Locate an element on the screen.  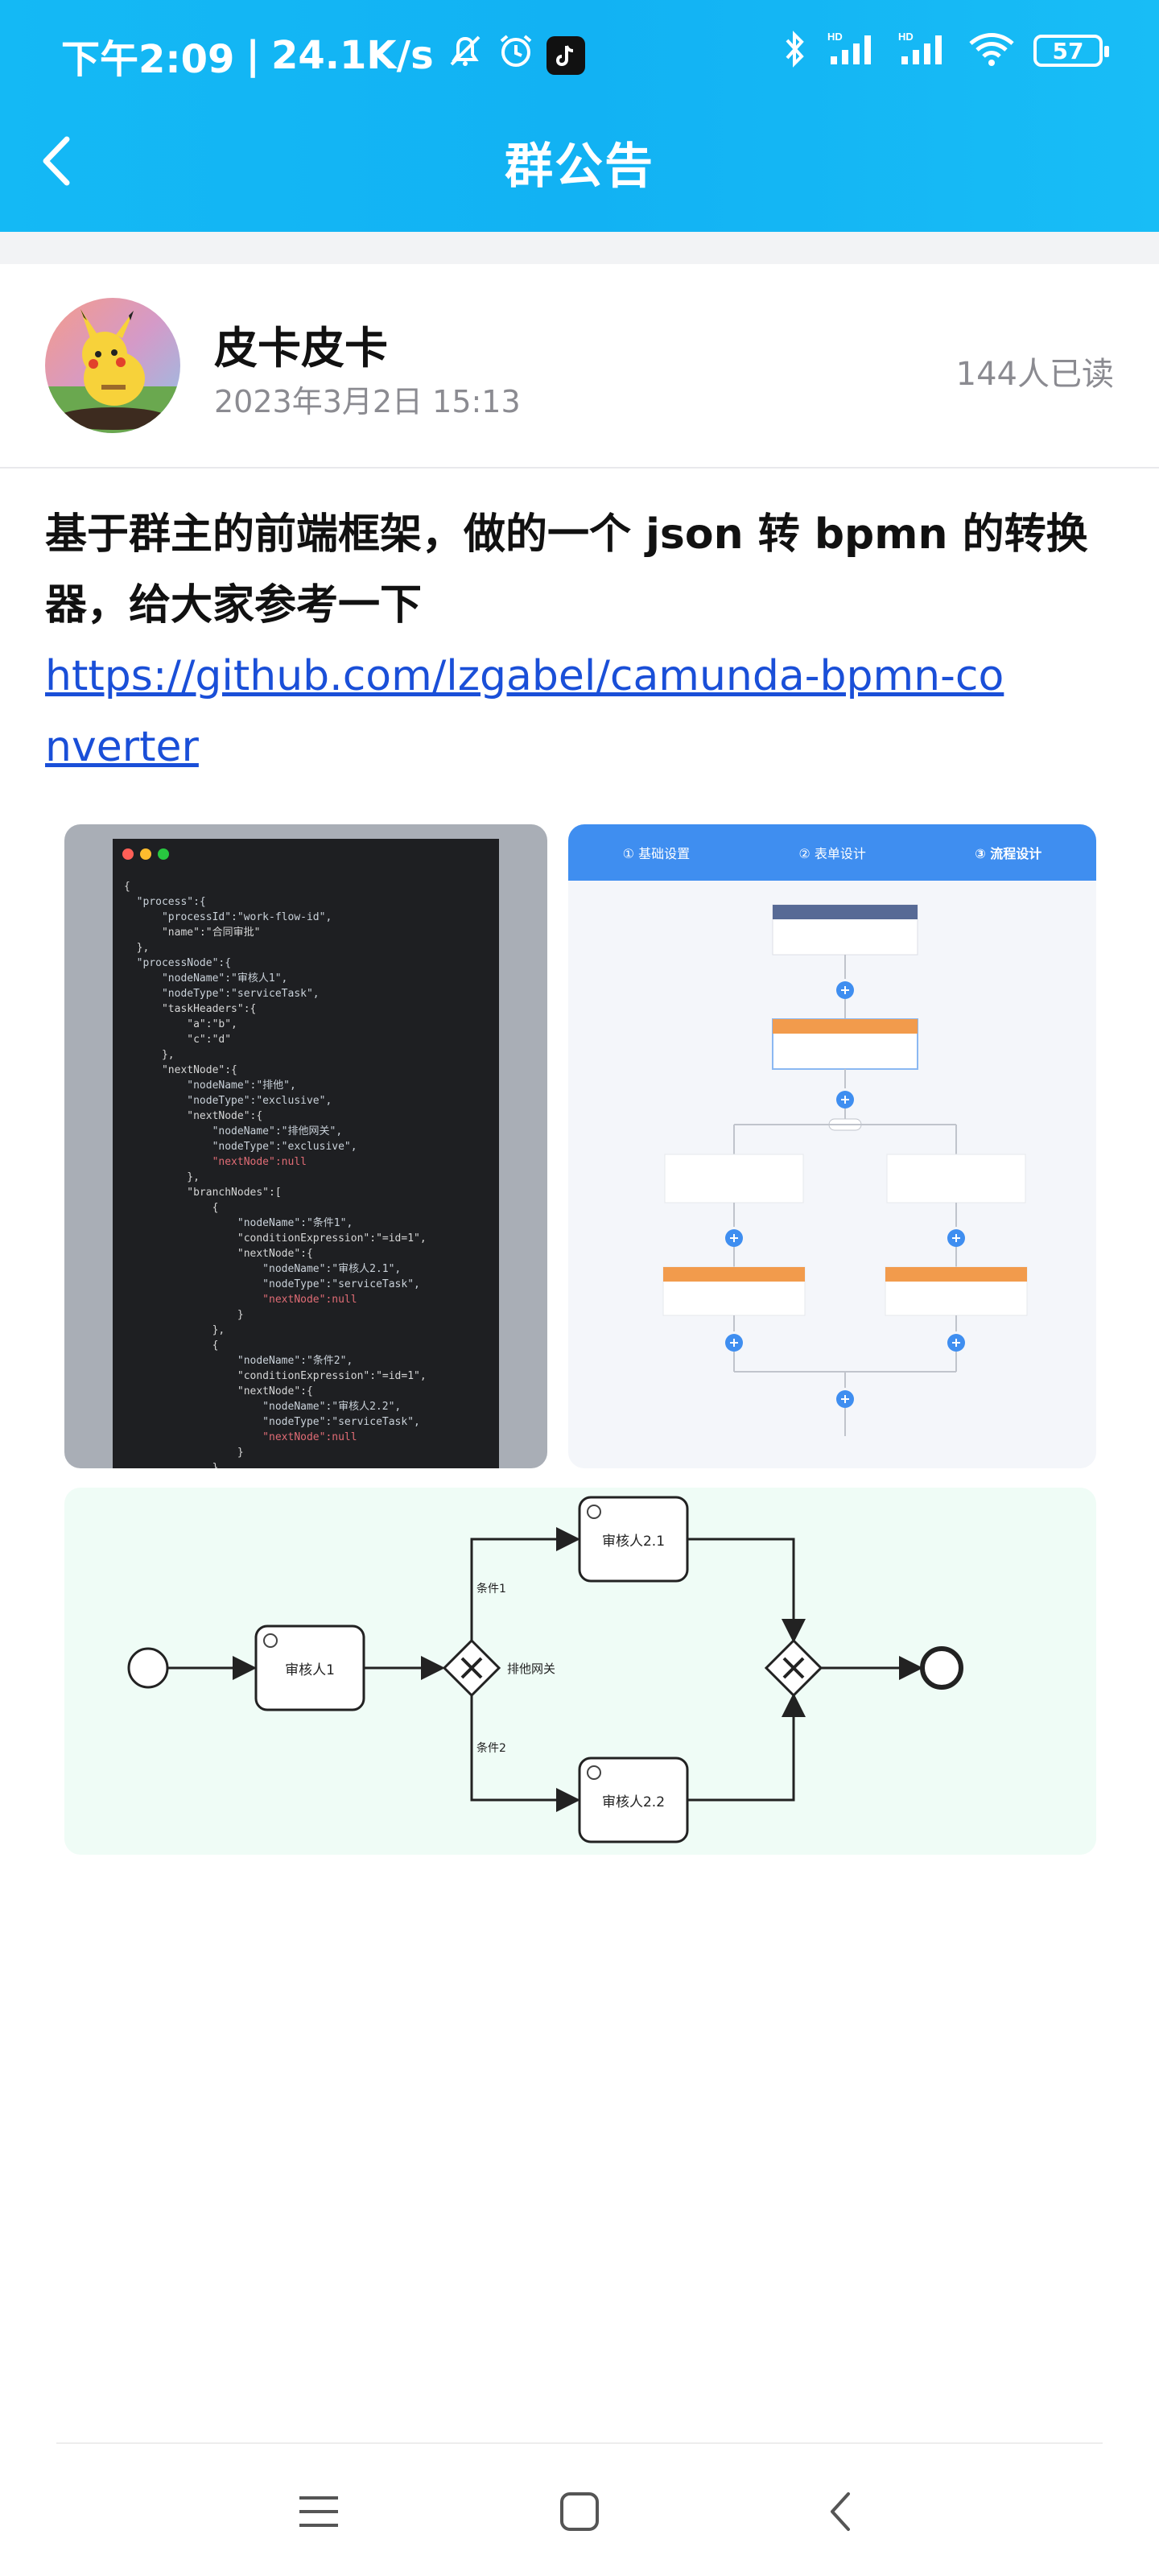
avatar is located at coordinates (112, 365).